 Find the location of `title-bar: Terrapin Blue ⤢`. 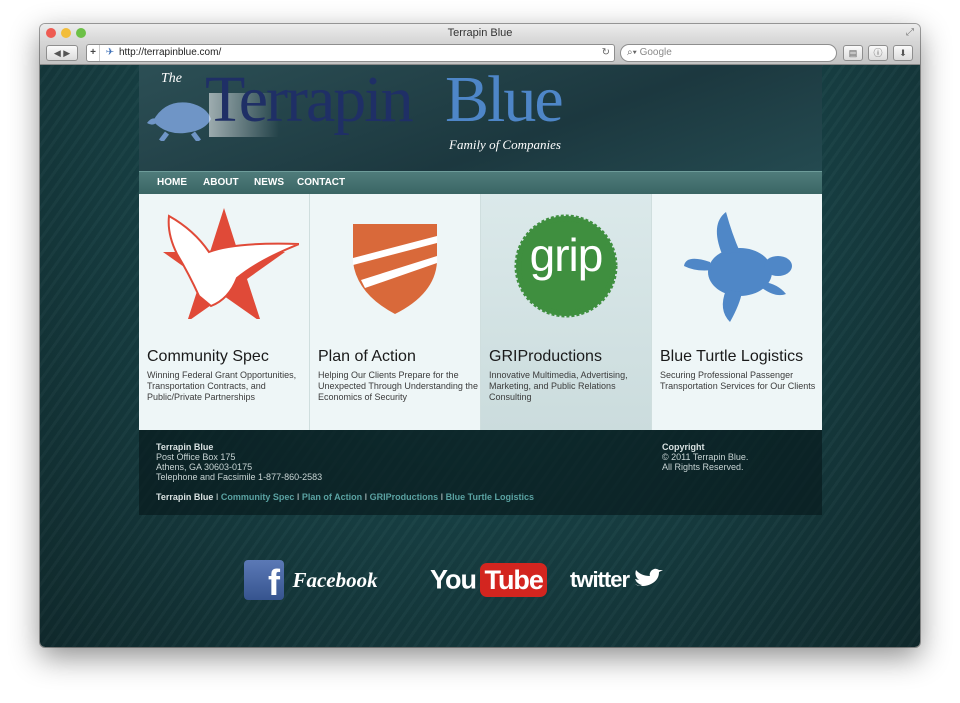

title-bar: Terrapin Blue ⤢ is located at coordinates (480, 33).